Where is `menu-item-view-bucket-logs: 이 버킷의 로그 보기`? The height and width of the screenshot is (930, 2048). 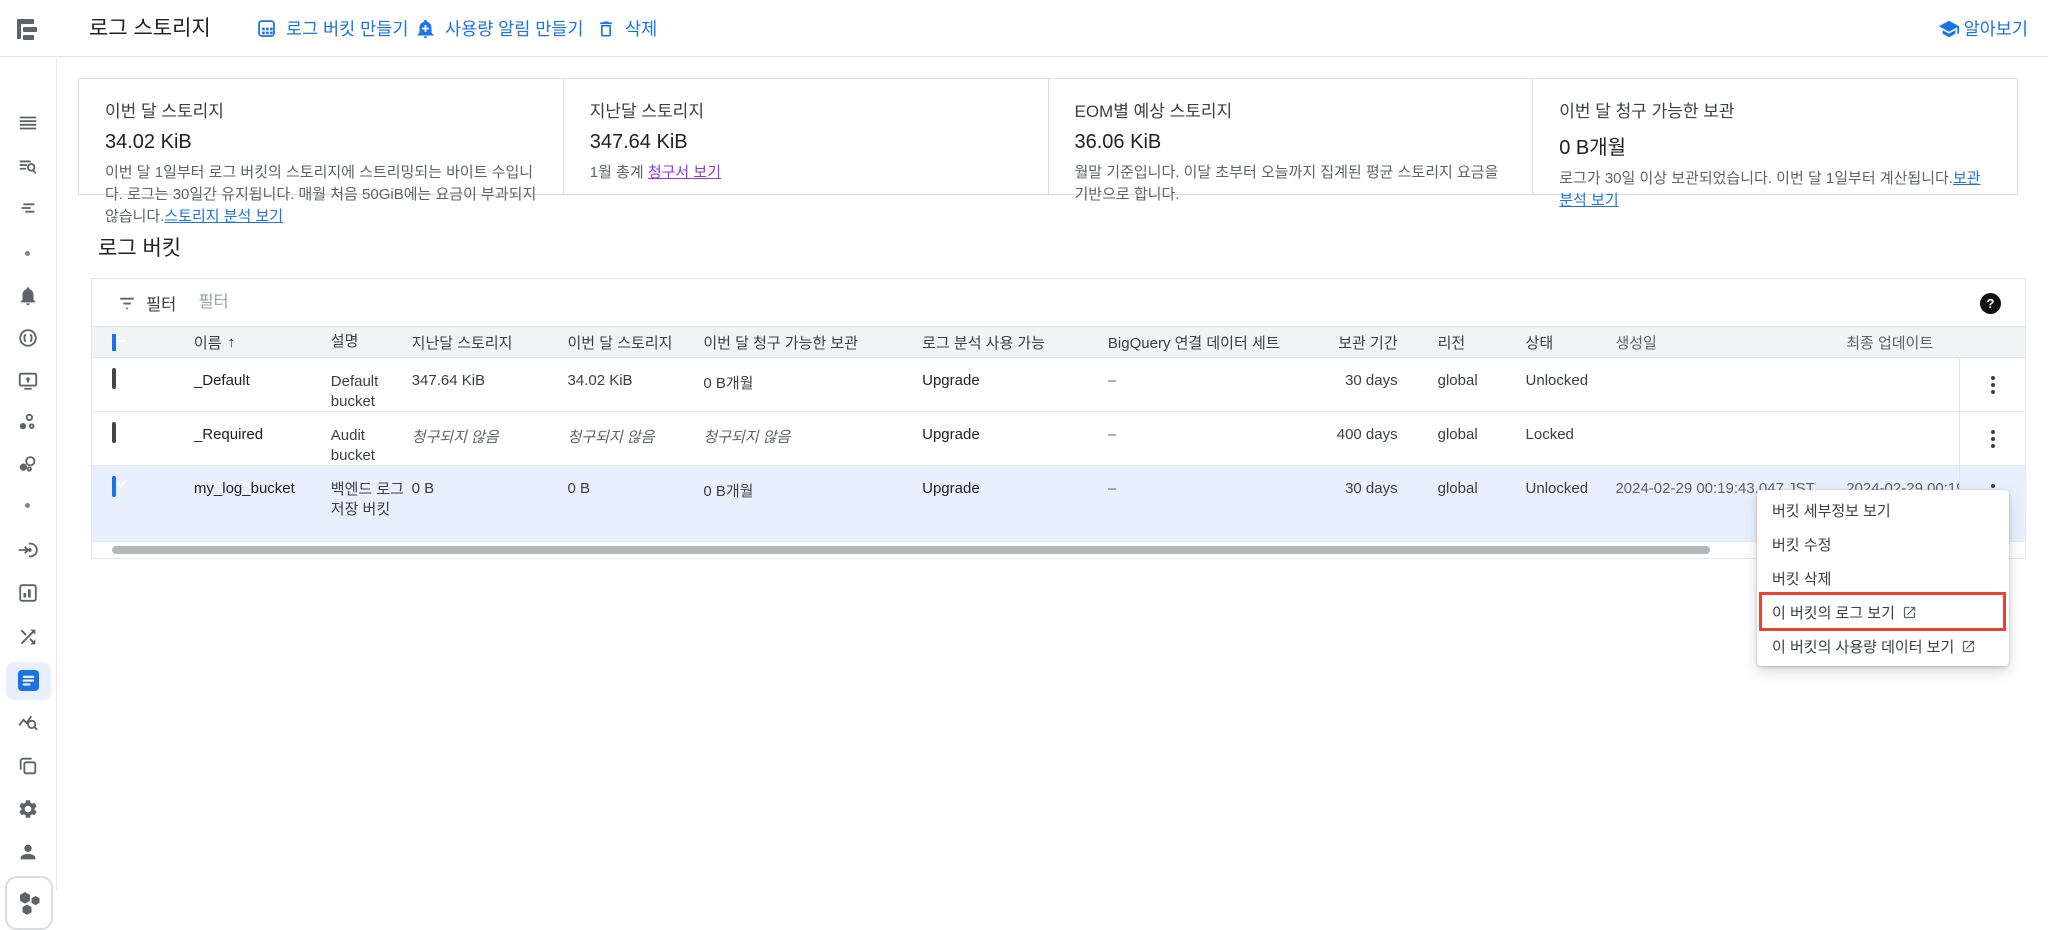
menu-item-view-bucket-logs: 이 버킷의 로그 보기 is located at coordinates (1883, 612).